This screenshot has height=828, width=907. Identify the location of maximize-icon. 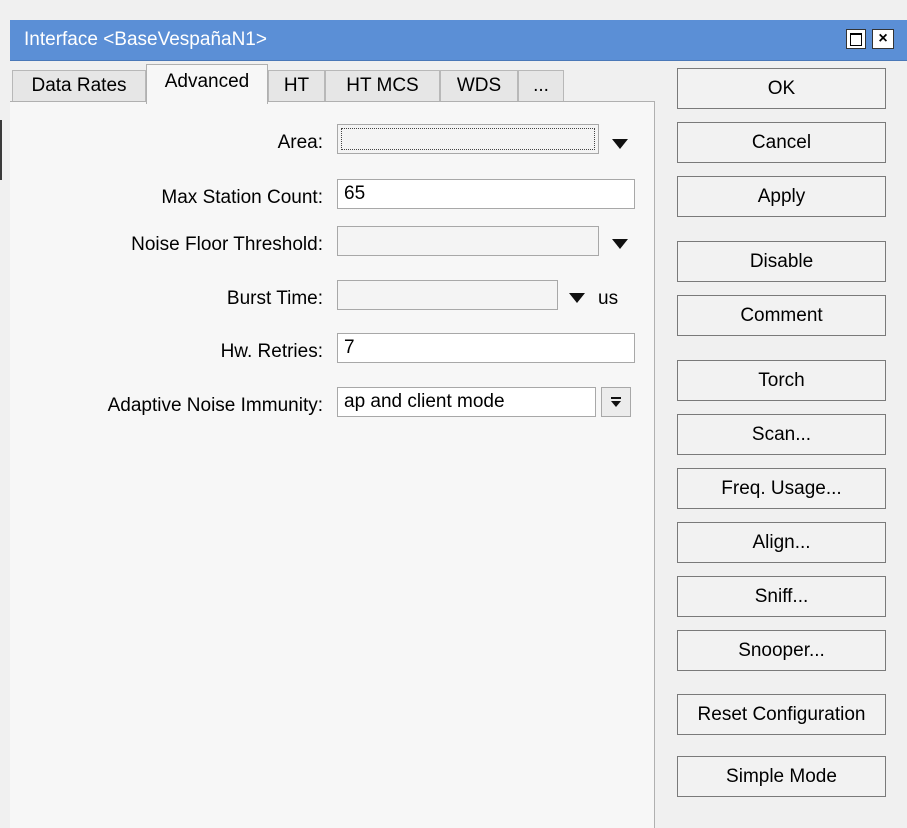
(856, 39).